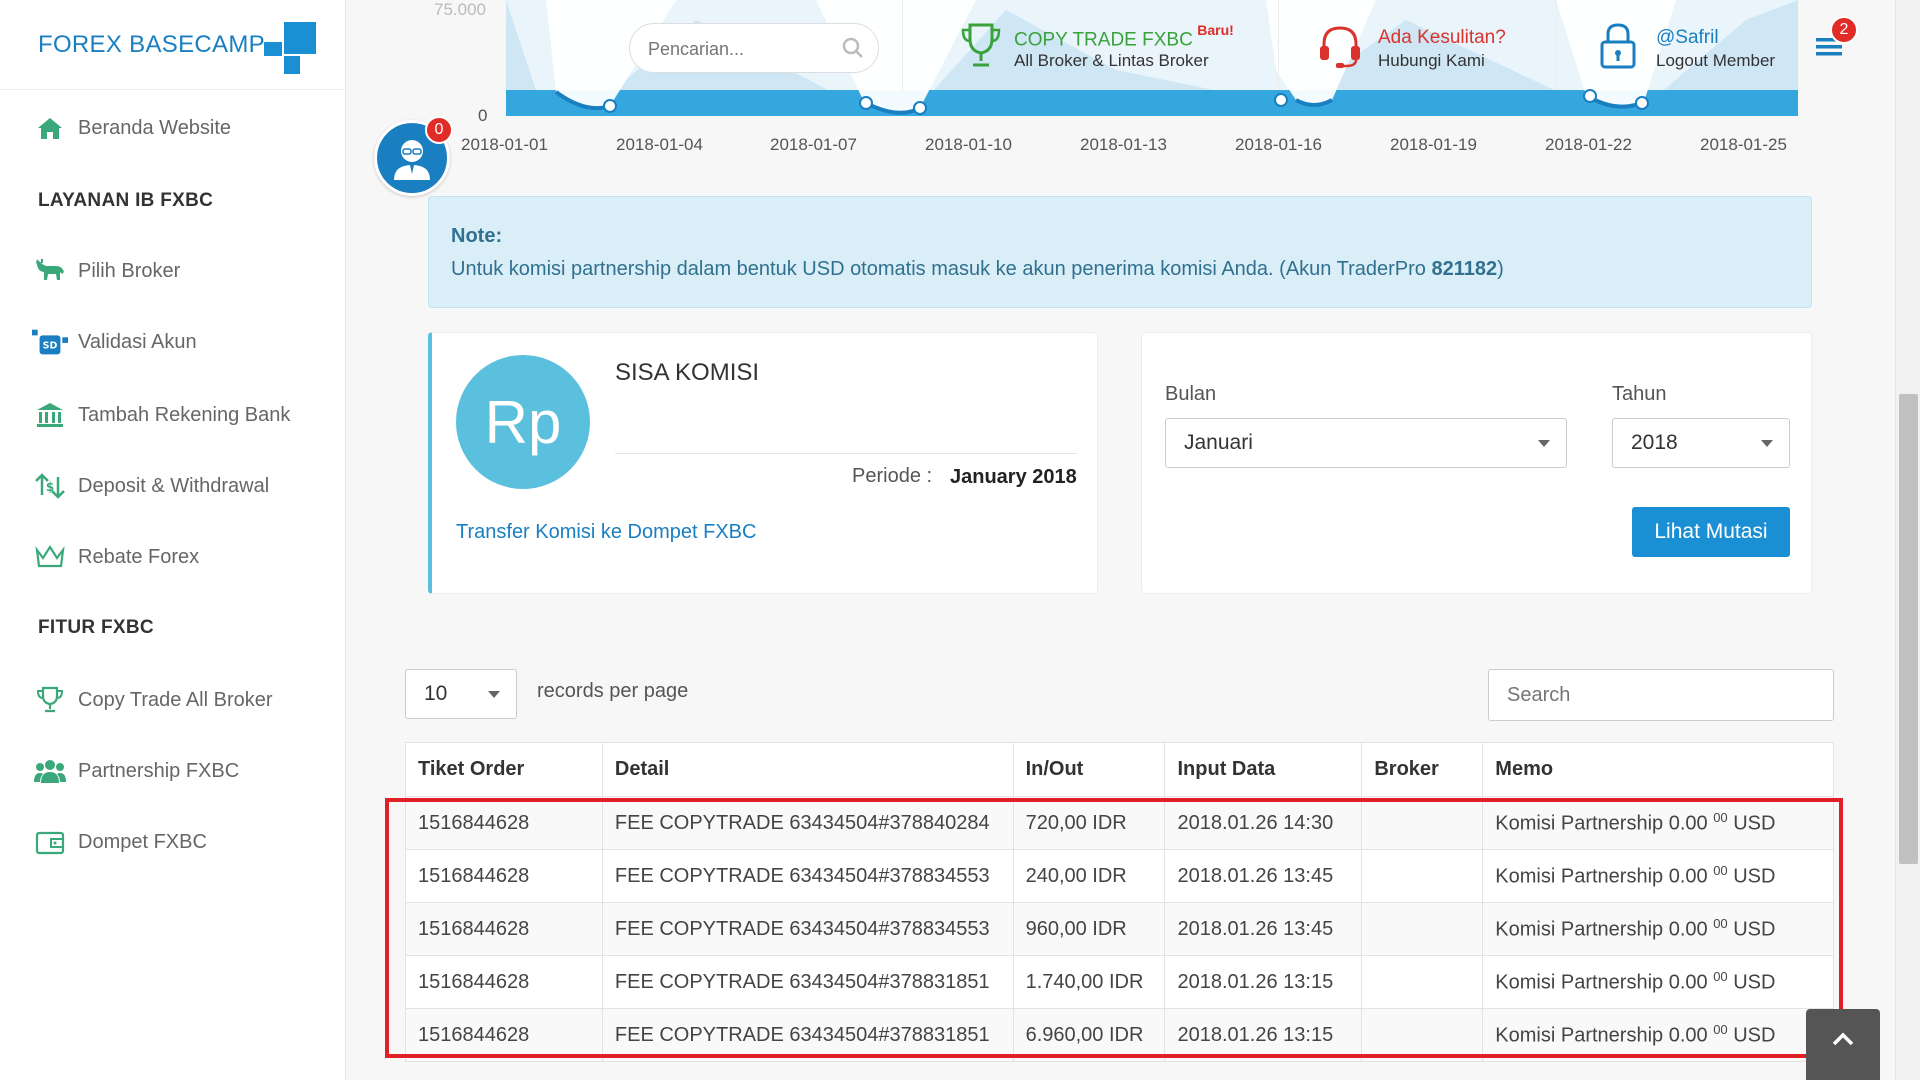 The height and width of the screenshot is (1080, 1920). Describe the element at coordinates (1340, 47) in the screenshot. I see `headset-icon` at that location.